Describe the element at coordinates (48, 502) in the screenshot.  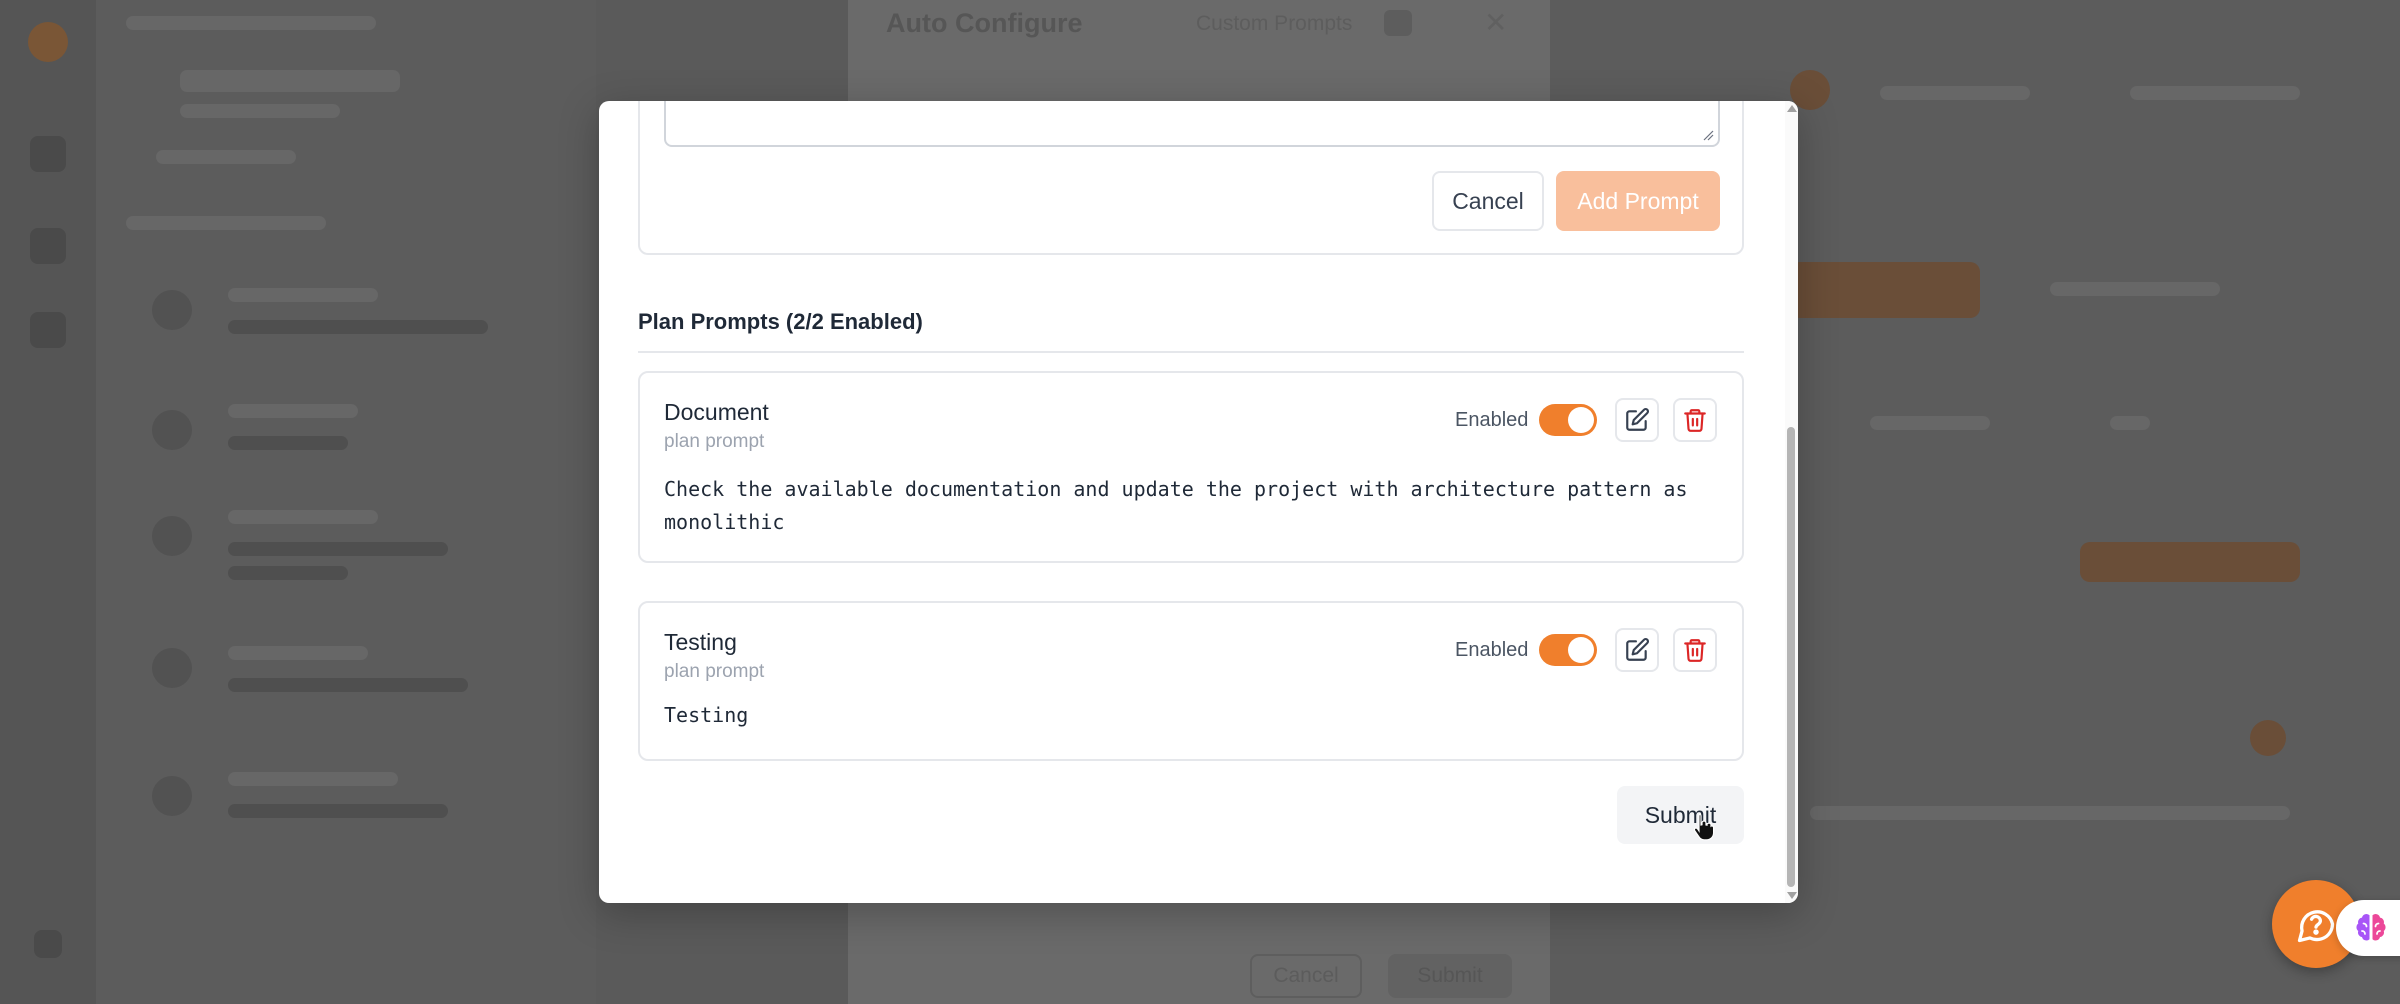
I see `background-nav-rail` at that location.